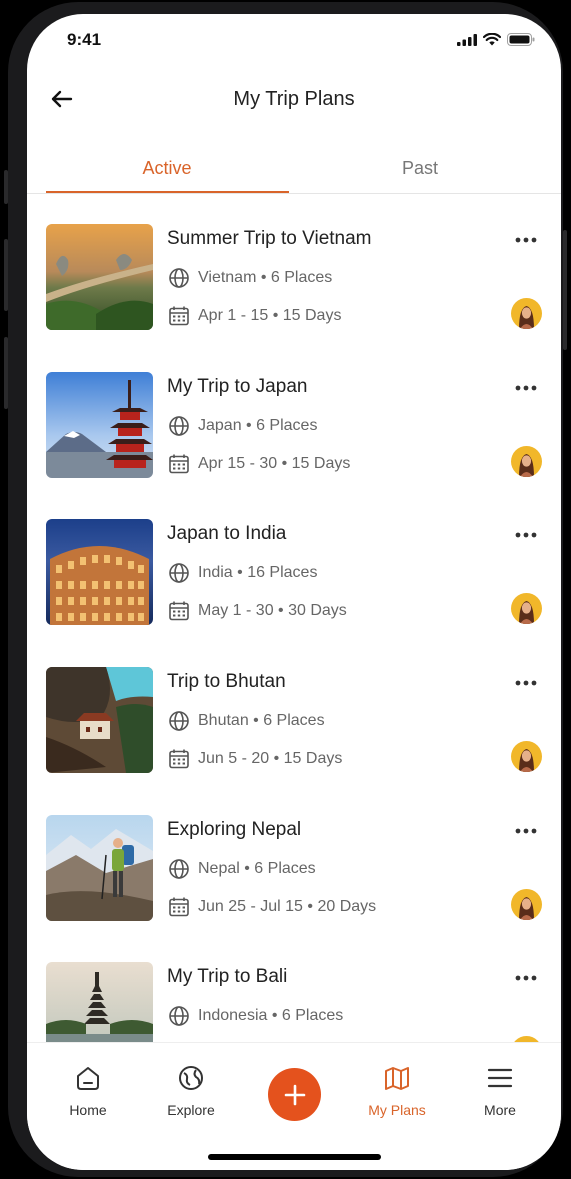 The image size is (571, 1179). Describe the element at coordinates (420, 168) in the screenshot. I see `tab-past: Past` at that location.